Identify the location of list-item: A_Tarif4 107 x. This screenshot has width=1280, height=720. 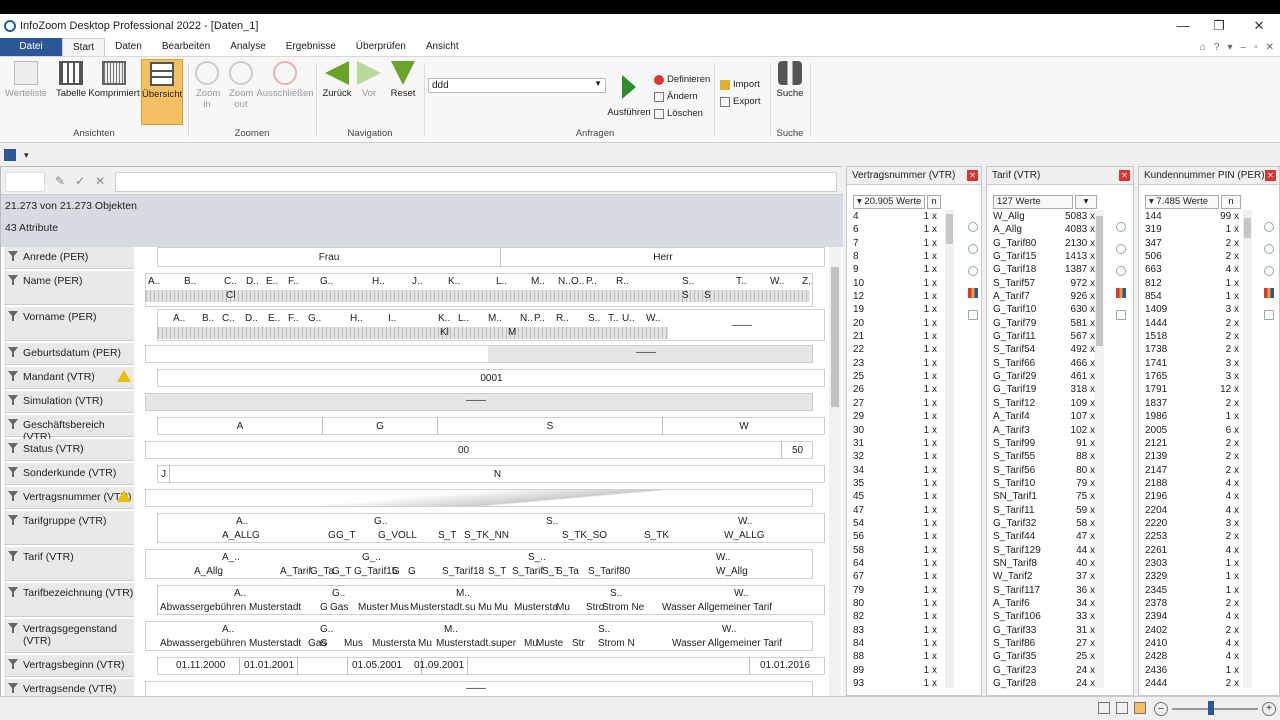
(1044, 416).